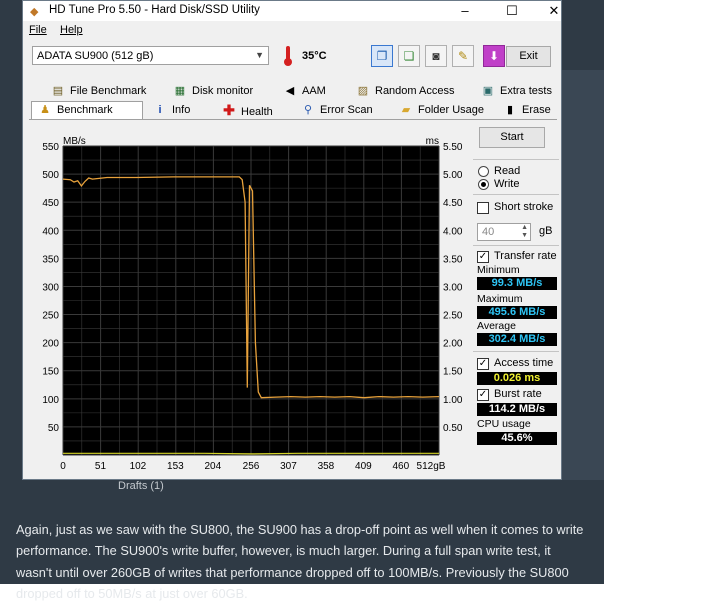 Image resolution: width=720 pixels, height=605 pixels. I want to click on tab-random-access: ▨ Random Access, so click(405, 91).